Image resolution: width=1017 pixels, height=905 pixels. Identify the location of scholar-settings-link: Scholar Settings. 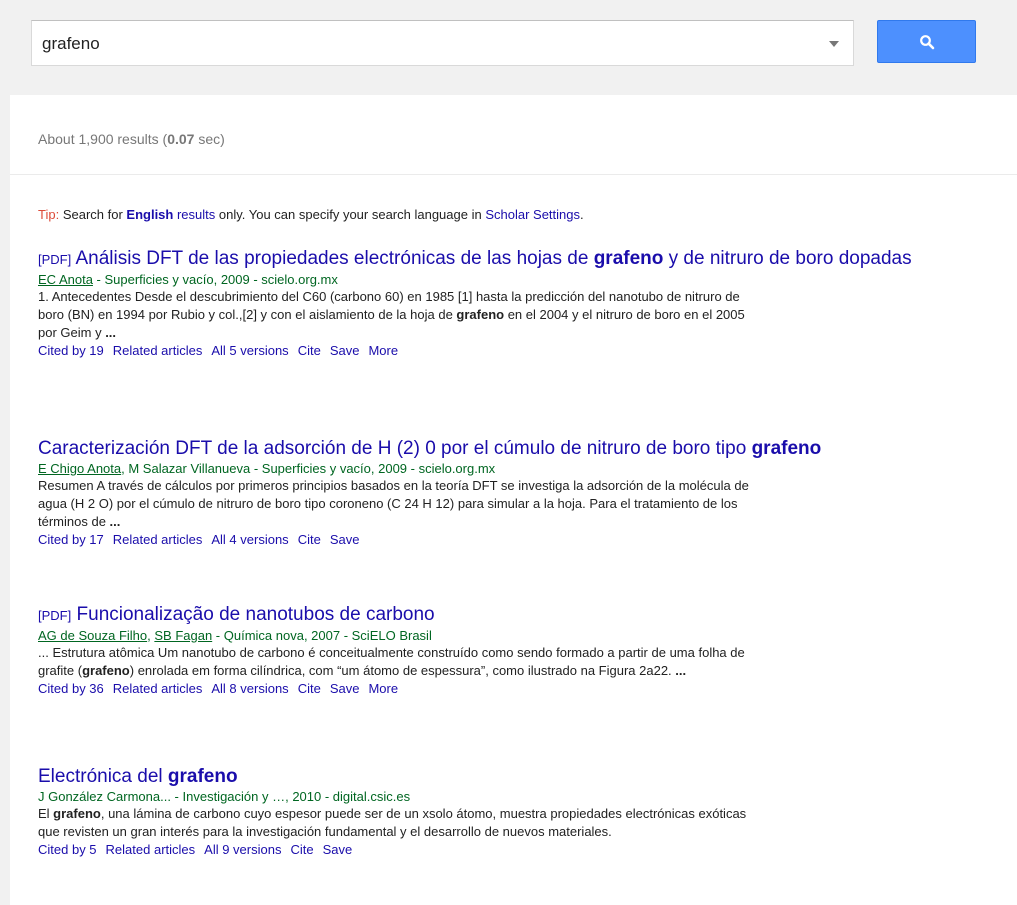
(532, 214).